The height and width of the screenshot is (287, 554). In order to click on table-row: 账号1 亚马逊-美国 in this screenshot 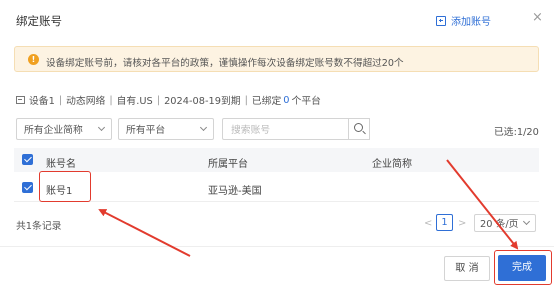, I will do `click(276, 187)`.